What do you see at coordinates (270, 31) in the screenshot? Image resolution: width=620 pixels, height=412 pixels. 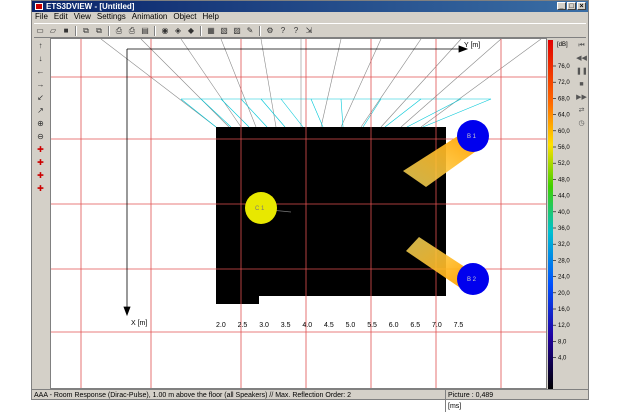 I see `settings-icon: ⚙` at bounding box center [270, 31].